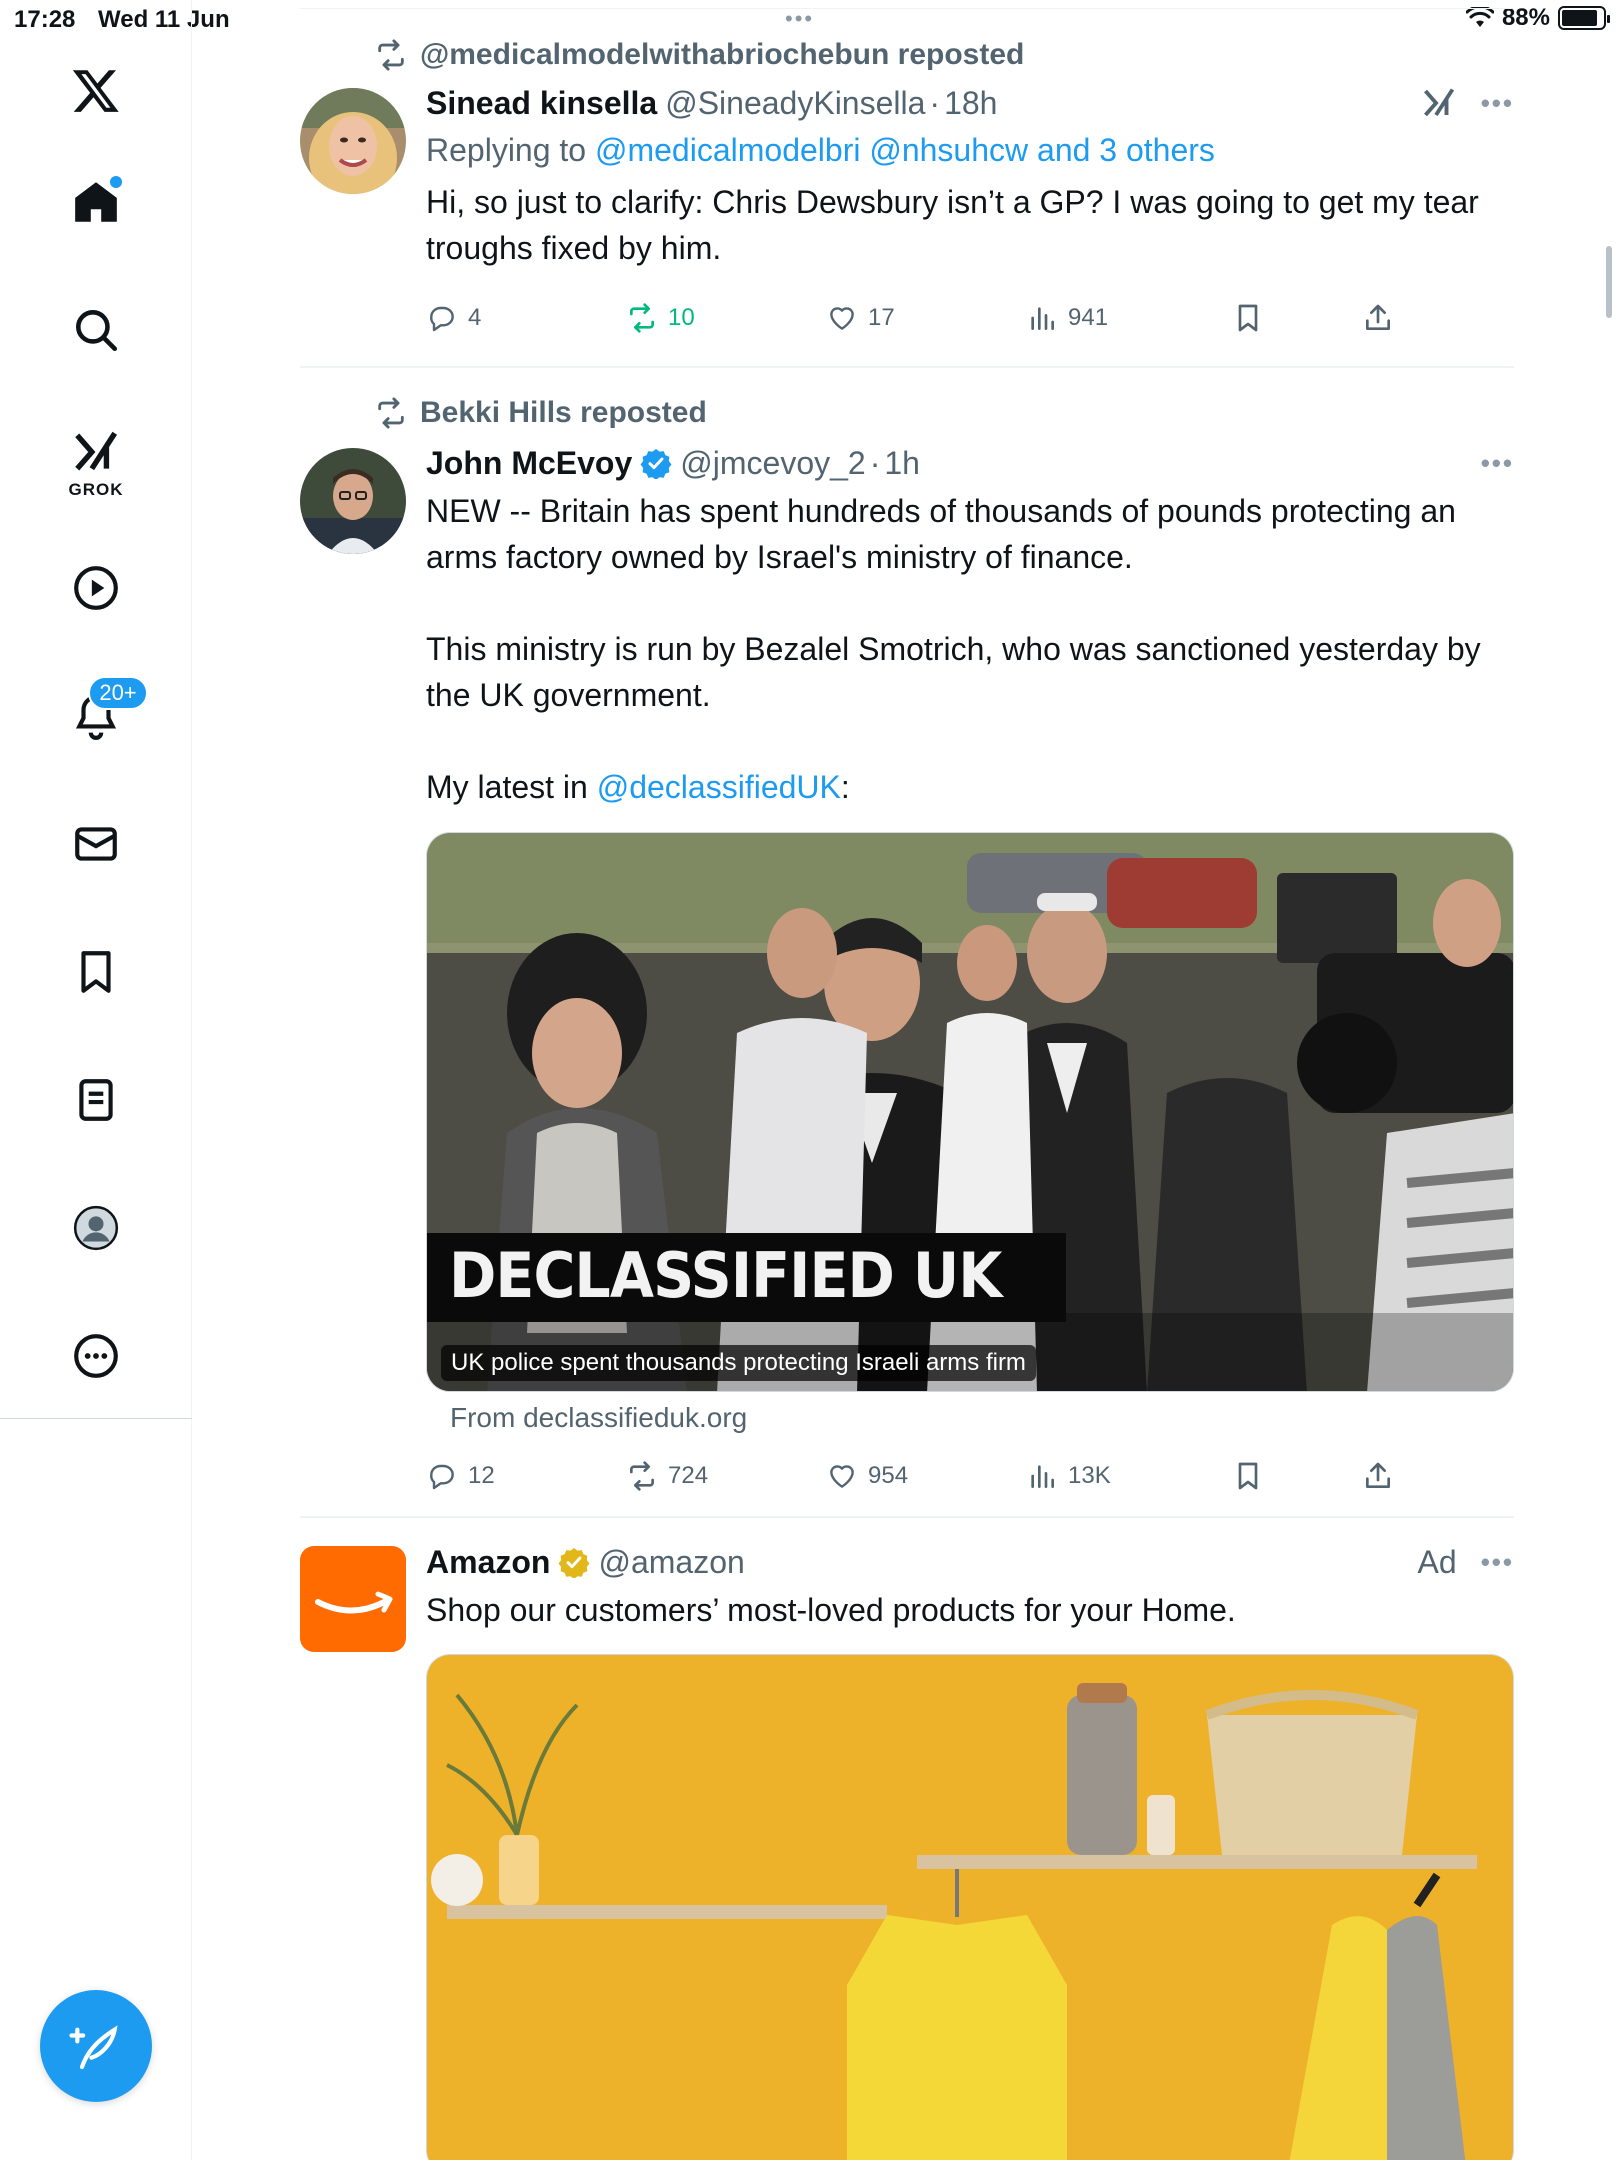 The height and width of the screenshot is (2160, 1620). I want to click on video-icon, so click(96, 588).